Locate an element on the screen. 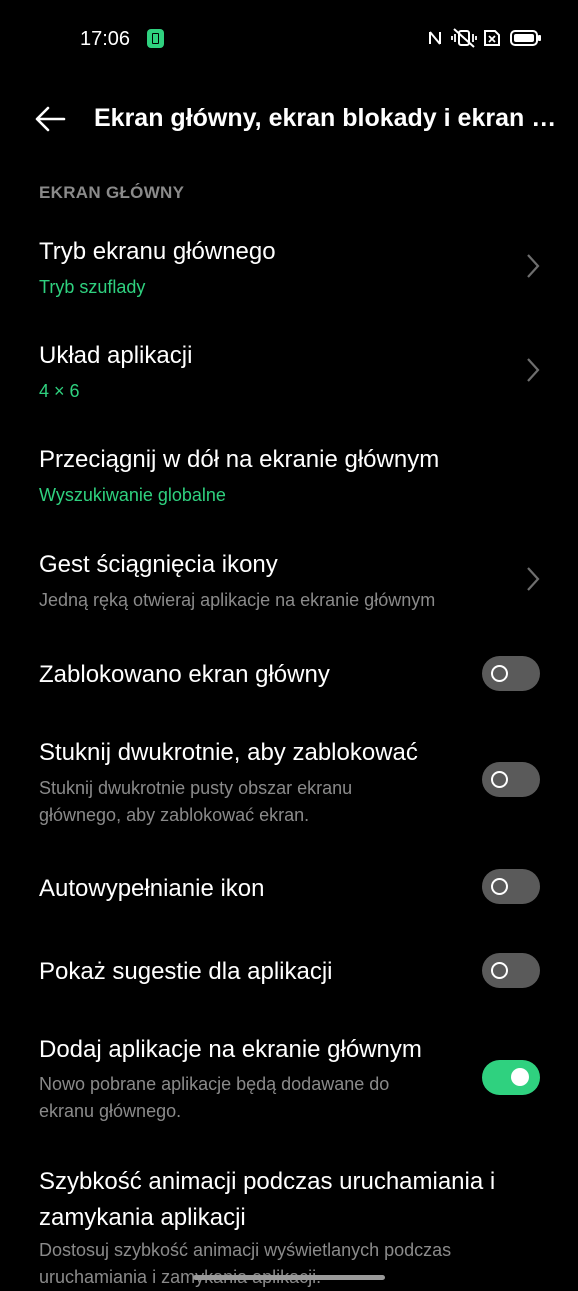 This screenshot has height=1291, width=578. vibrate-off-icon is located at coordinates (464, 38).